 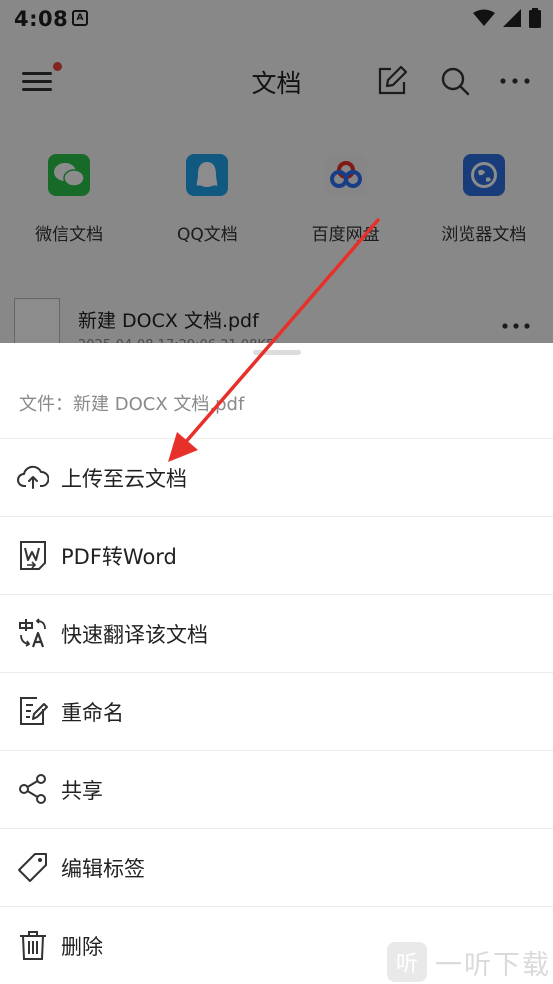 I want to click on option-upload-cloud: 上传至云文档, so click(x=276, y=478).